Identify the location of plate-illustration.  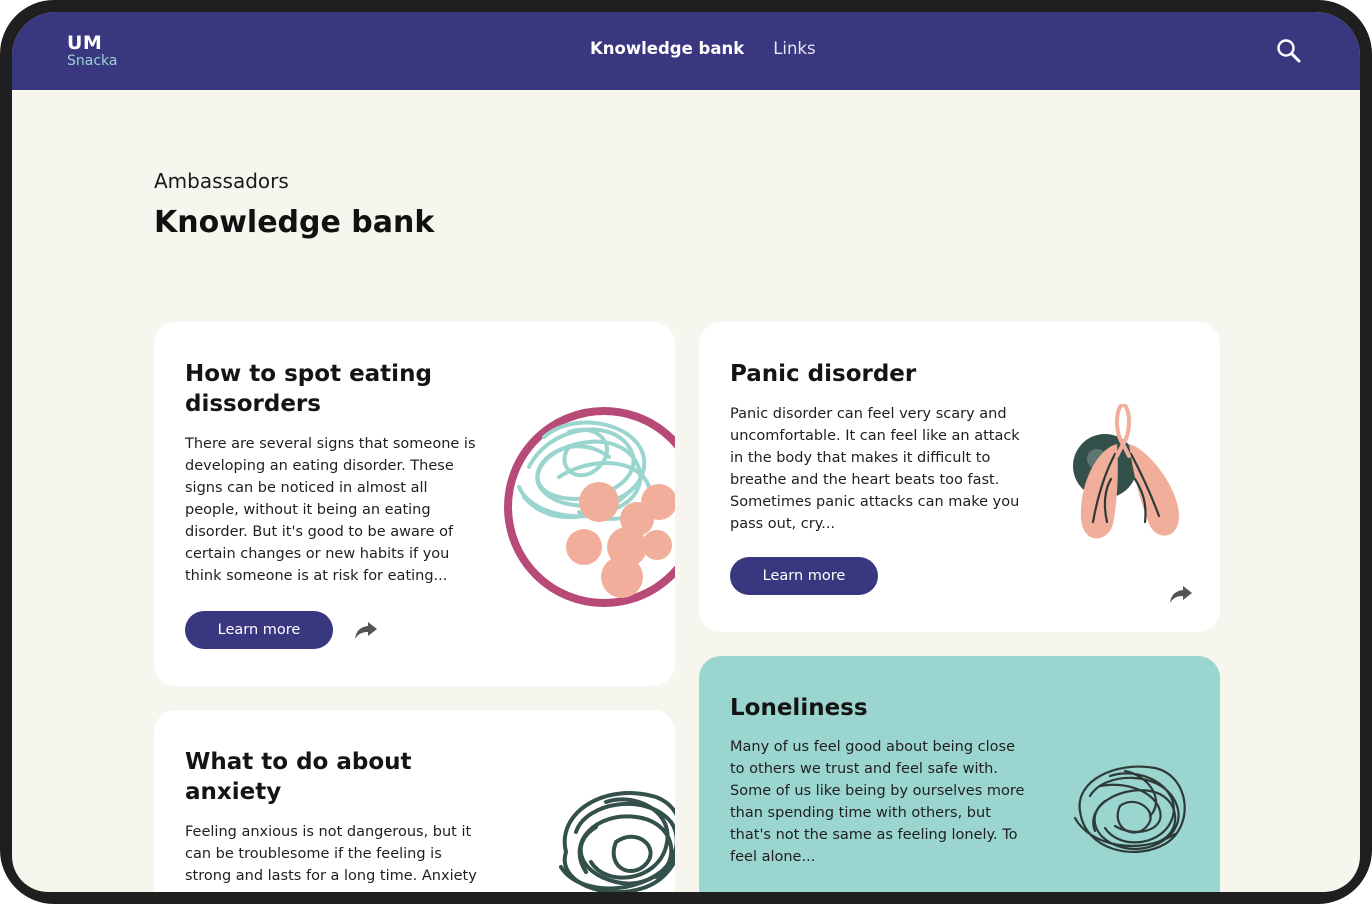
(587, 506).